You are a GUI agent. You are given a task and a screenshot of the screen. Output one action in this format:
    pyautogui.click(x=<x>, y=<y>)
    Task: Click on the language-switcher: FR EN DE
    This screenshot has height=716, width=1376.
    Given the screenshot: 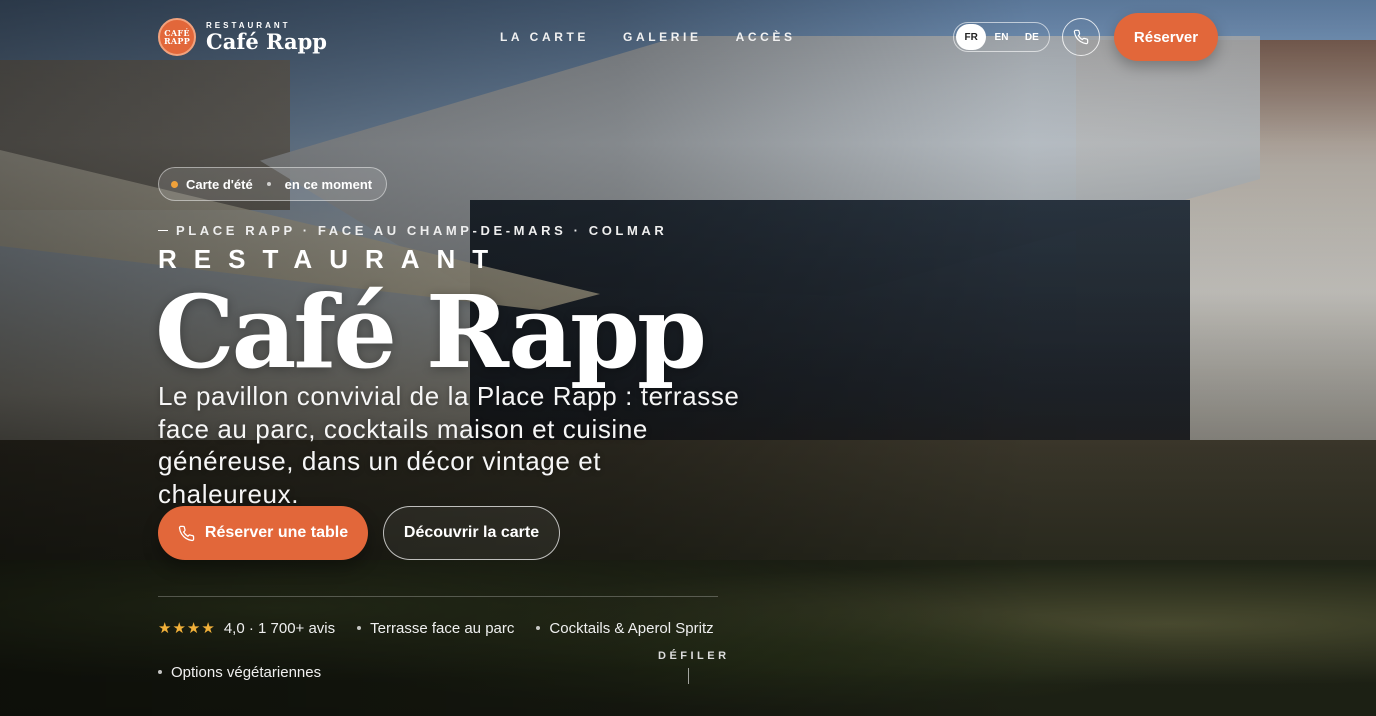 What is the action you would take?
    pyautogui.click(x=1001, y=37)
    